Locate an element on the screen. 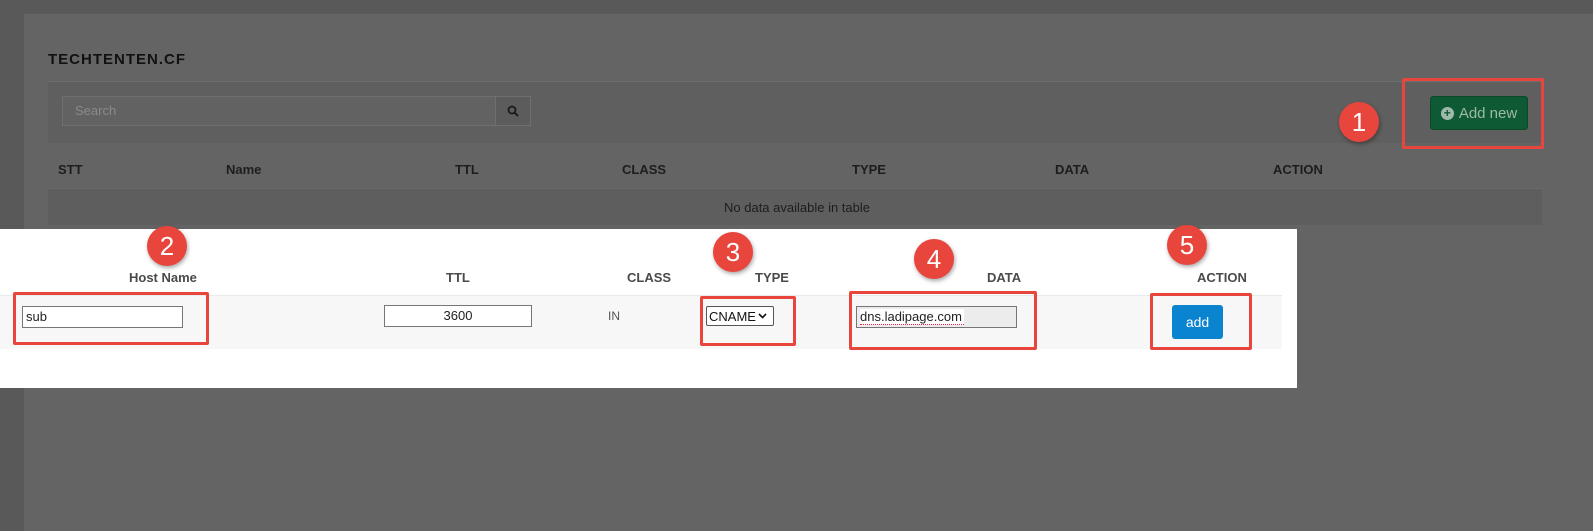 This screenshot has height=531, width=1593. form-header-ttl: TTL is located at coordinates (458, 277).